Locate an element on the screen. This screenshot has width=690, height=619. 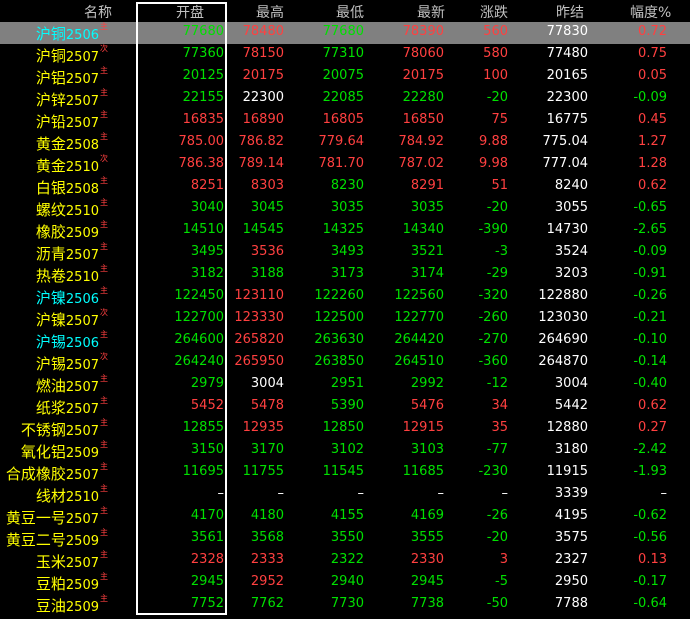
cell-high: 3568 is located at coordinates (267, 537).